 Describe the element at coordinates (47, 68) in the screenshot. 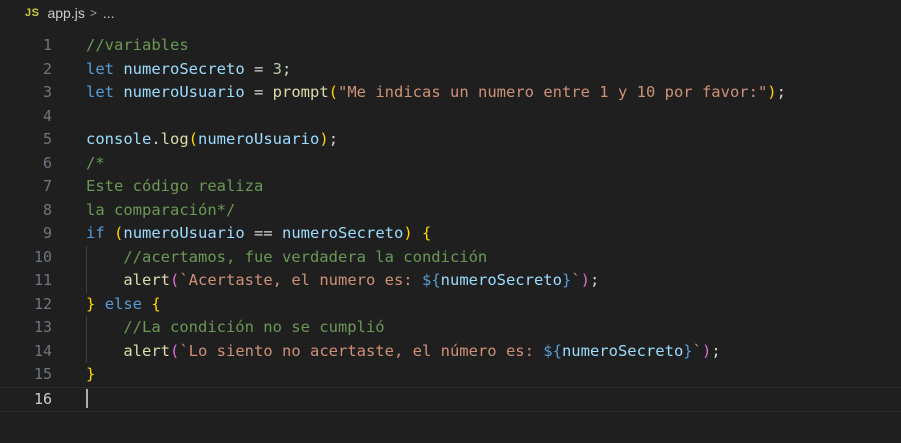

I see `line-number: 2` at that location.